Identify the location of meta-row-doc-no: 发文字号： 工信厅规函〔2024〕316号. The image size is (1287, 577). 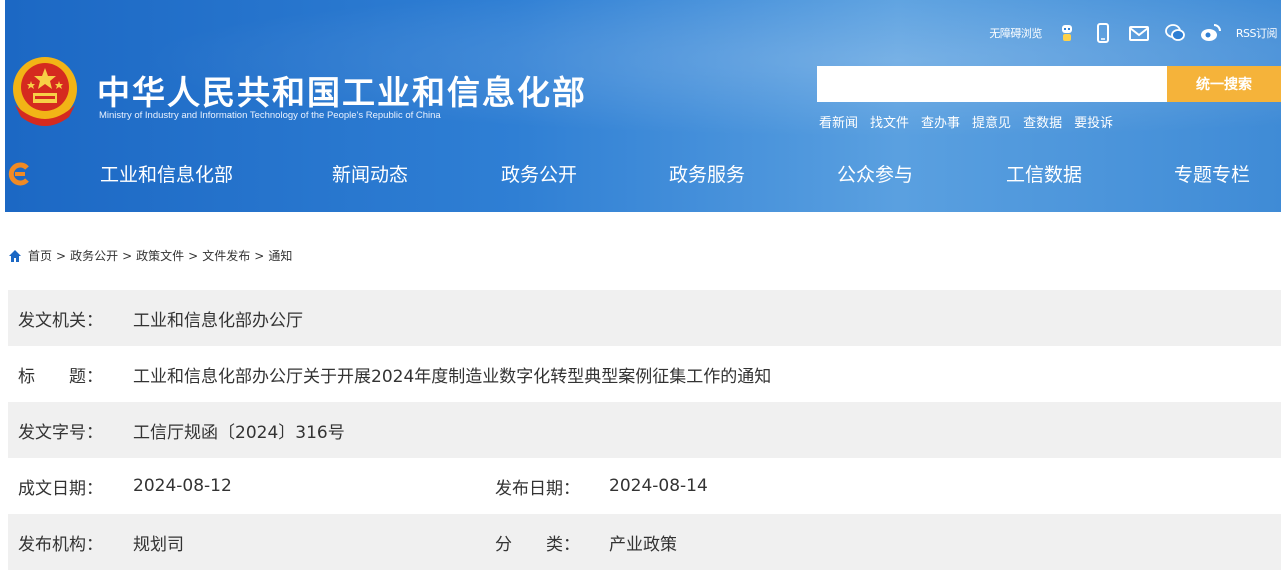
(644, 430).